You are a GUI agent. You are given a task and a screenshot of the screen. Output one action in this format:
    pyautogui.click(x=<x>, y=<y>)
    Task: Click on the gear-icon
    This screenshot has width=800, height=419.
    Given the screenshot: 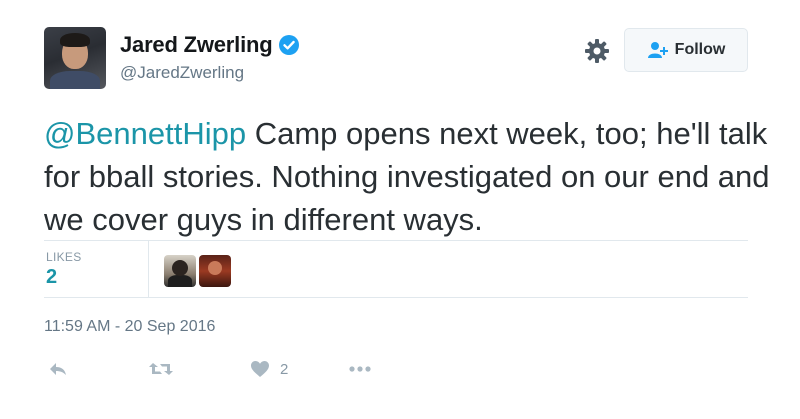 What is the action you would take?
    pyautogui.click(x=597, y=51)
    